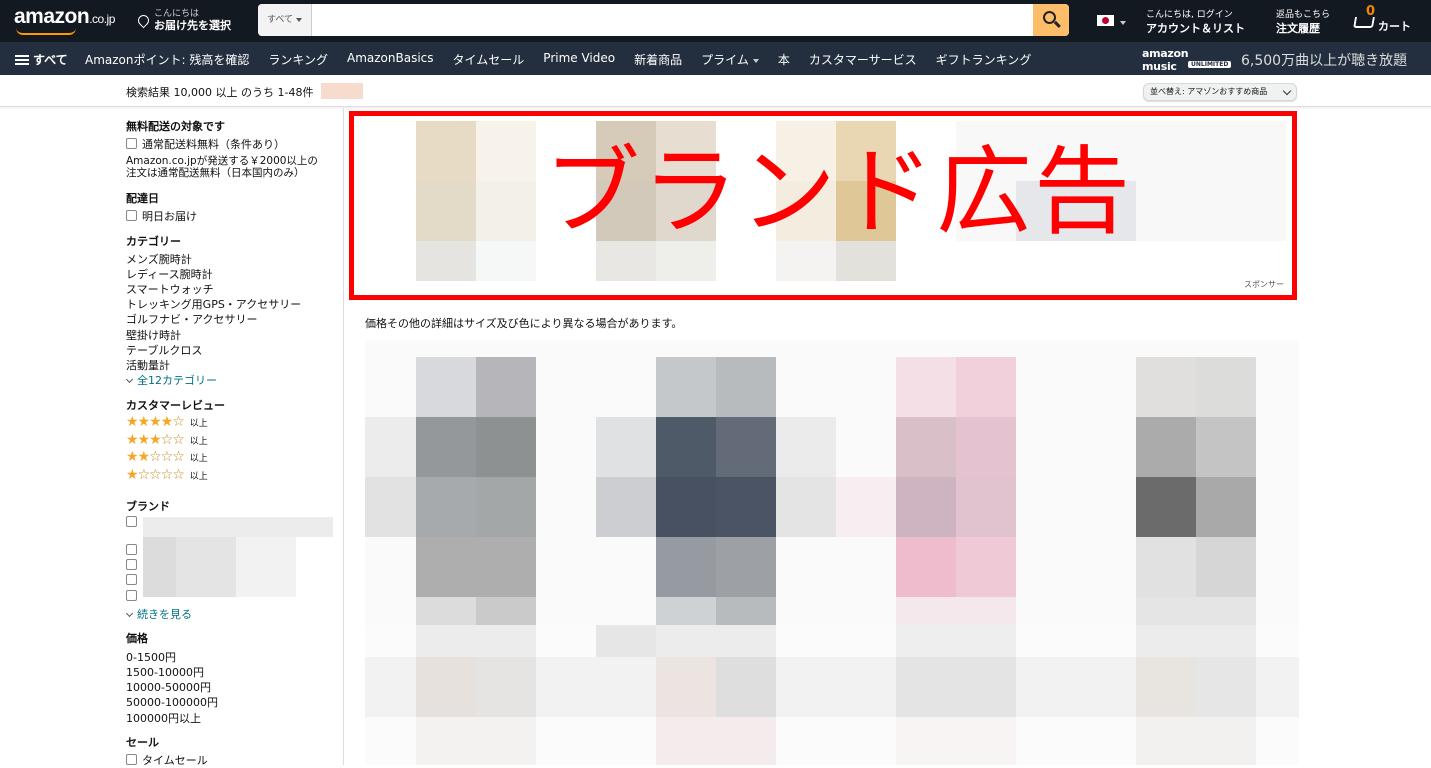 The image size is (1431, 768). Describe the element at coordinates (1387, 20) in the screenshot. I see `cart-button: 0 カート` at that location.